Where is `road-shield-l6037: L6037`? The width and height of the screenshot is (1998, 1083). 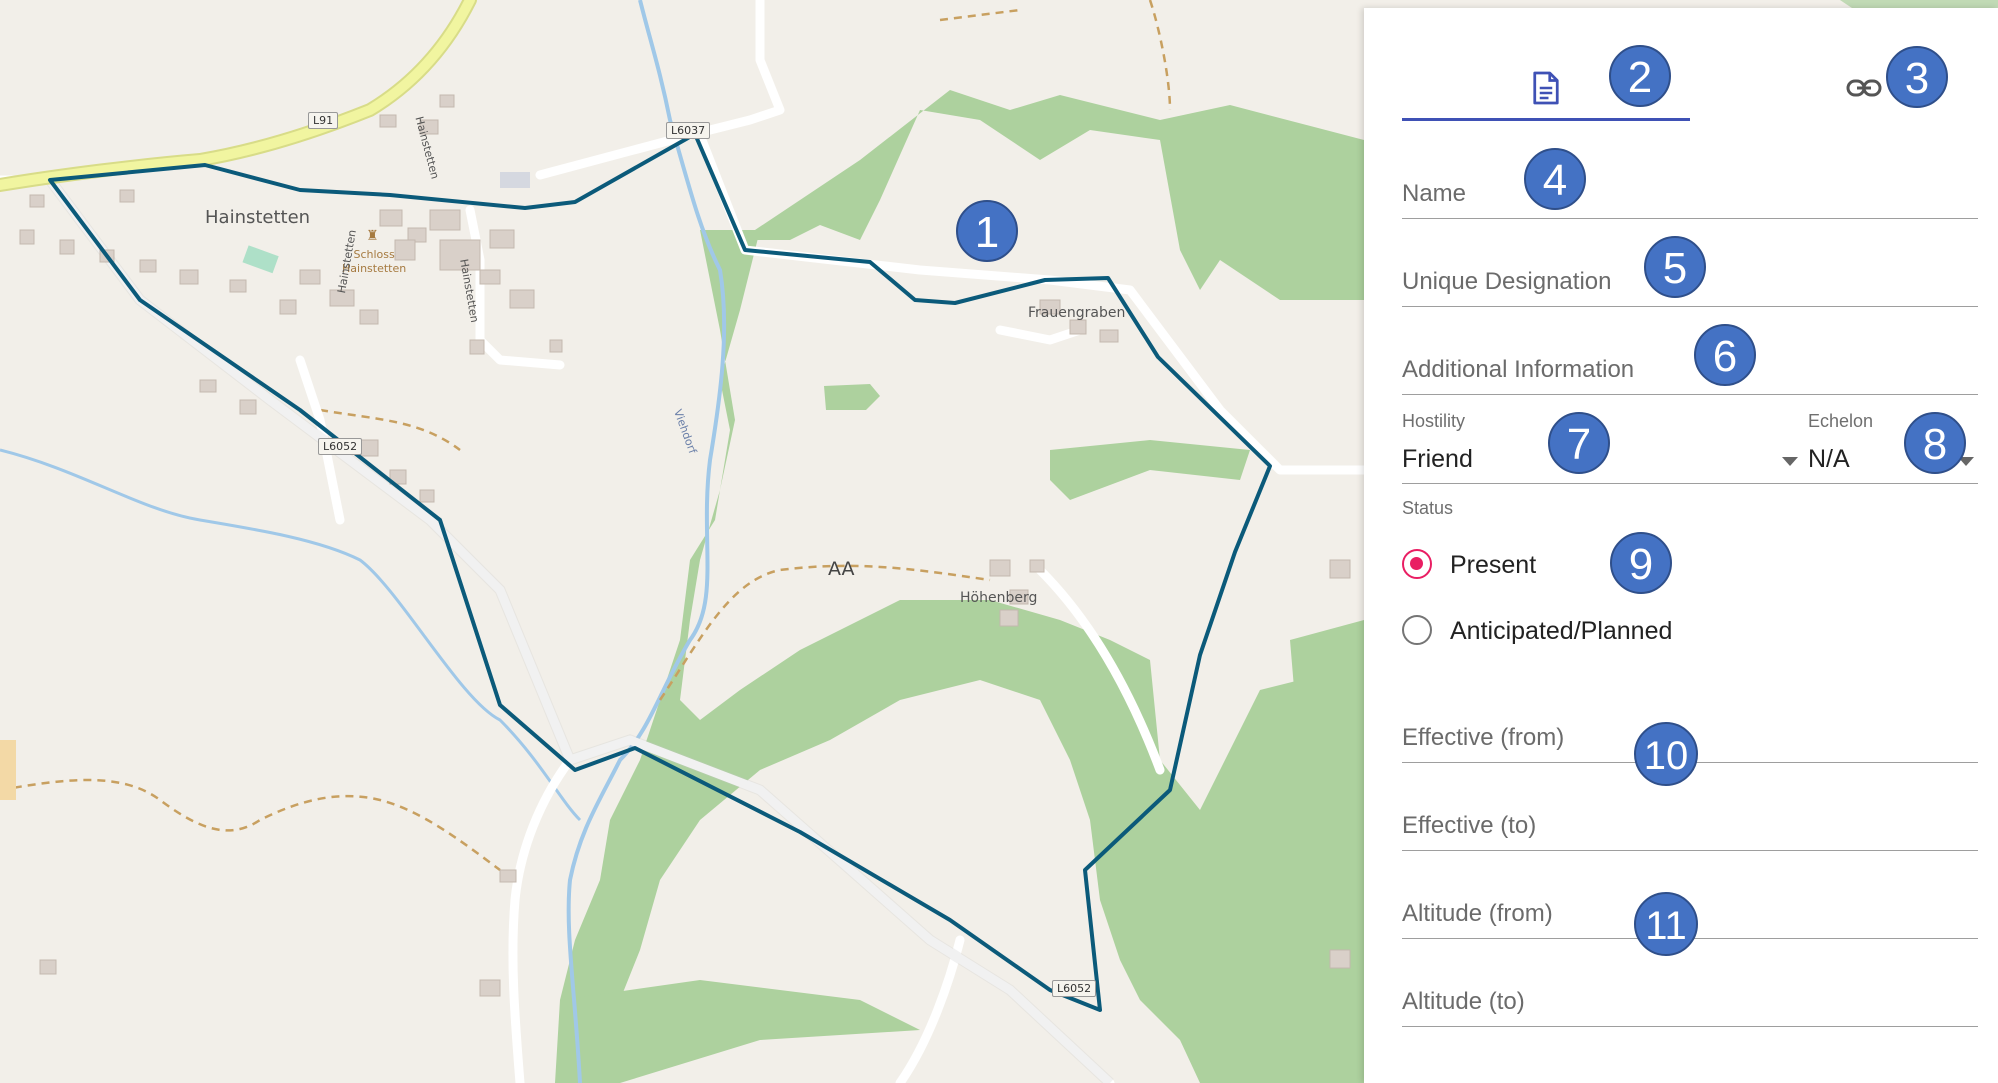 road-shield-l6037: L6037 is located at coordinates (688, 130).